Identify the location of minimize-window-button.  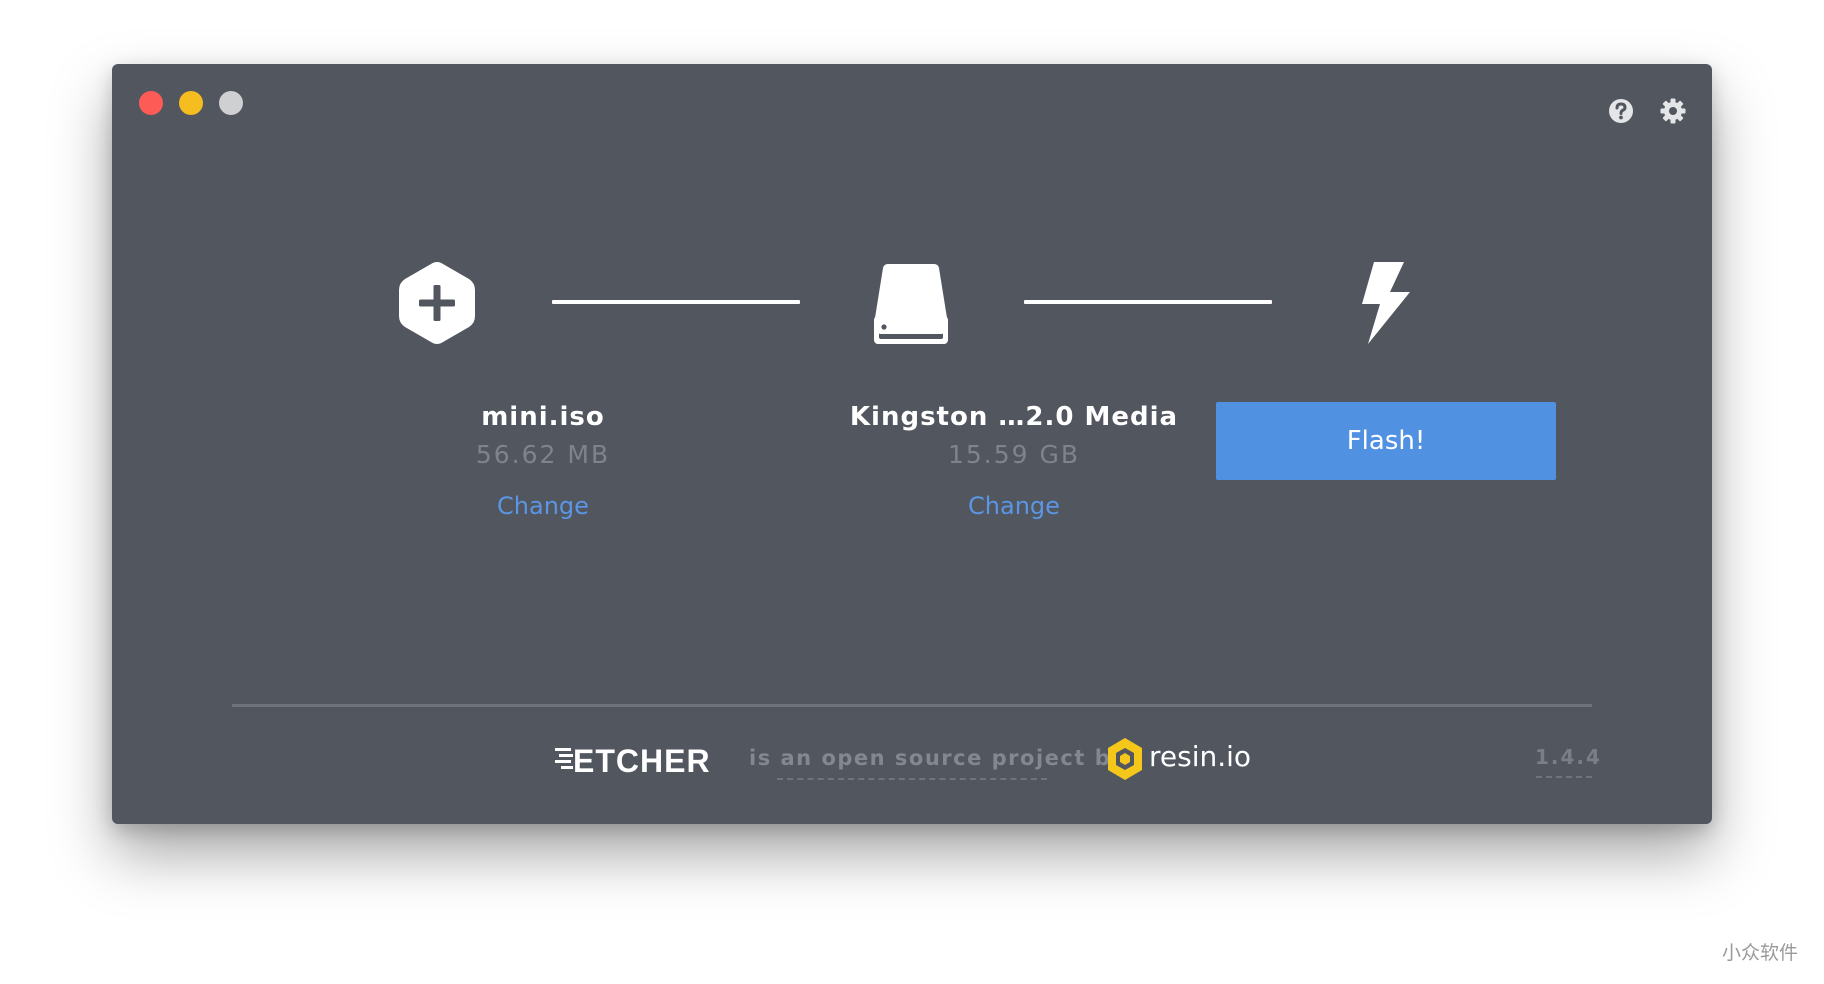
(191, 103).